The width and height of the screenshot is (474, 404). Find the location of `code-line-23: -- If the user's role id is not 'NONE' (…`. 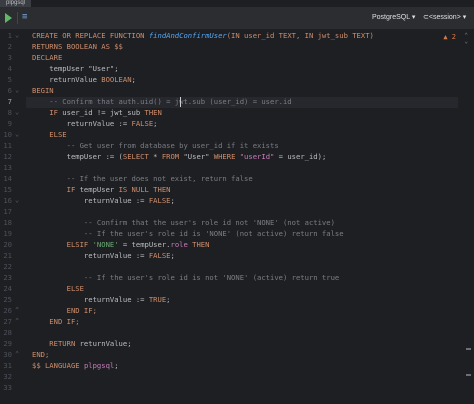

code-line-23: -- If the user's role id is not 'NONE' (… is located at coordinates (186, 277).